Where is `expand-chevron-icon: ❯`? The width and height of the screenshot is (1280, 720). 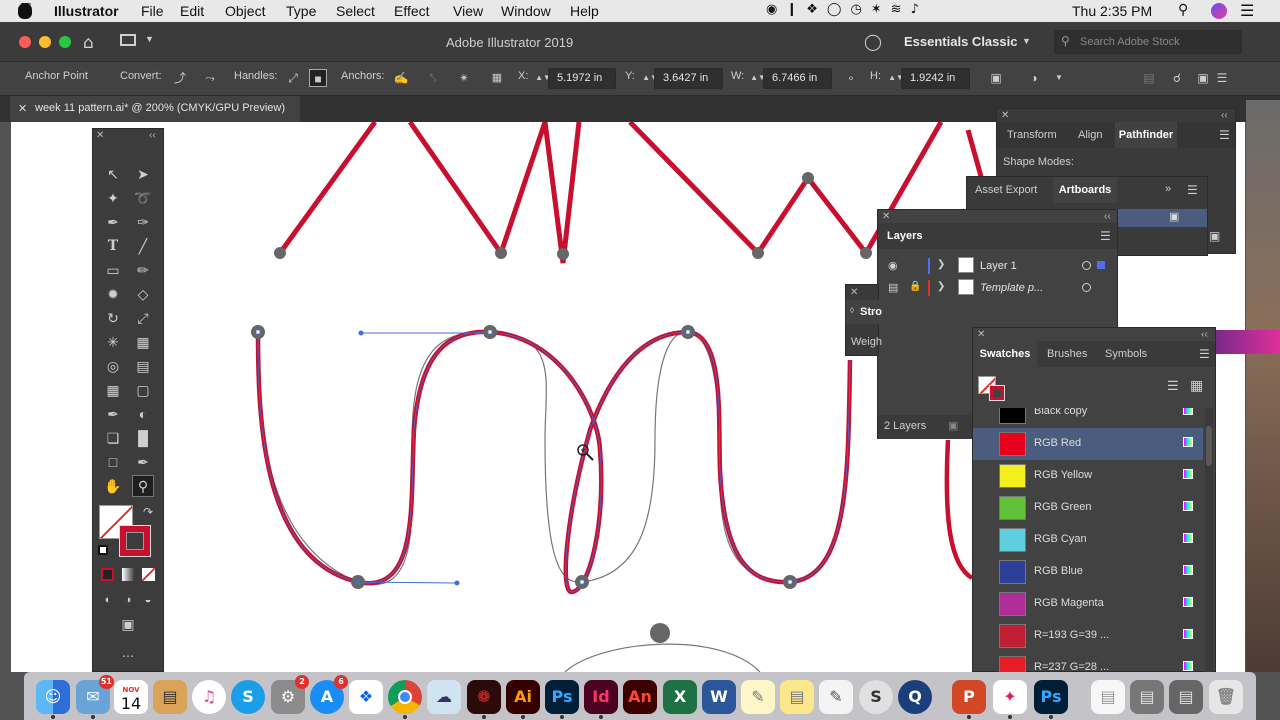
expand-chevron-icon: ❯ is located at coordinates (941, 286).